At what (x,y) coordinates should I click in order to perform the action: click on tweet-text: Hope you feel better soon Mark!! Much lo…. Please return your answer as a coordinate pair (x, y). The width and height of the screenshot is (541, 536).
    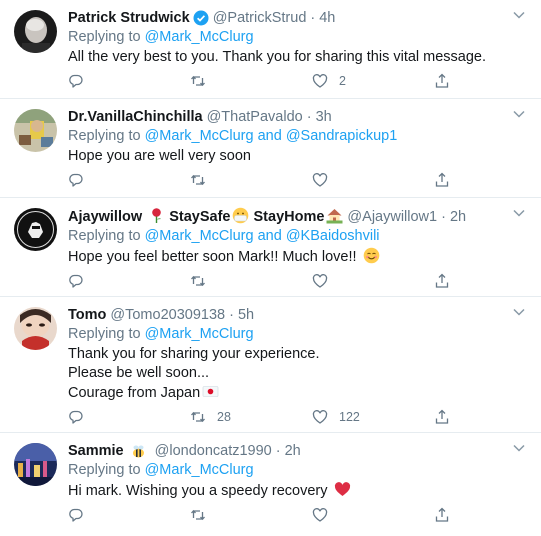
    Looking at the image, I should click on (297, 257).